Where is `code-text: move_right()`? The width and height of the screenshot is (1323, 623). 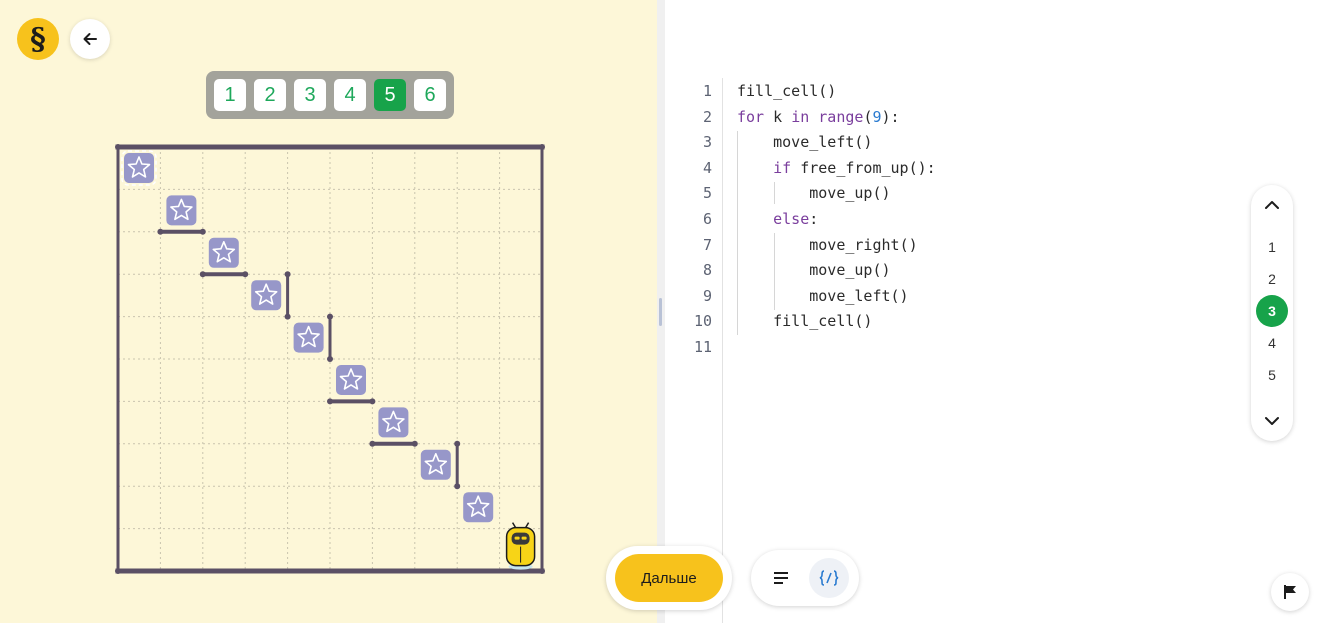 code-text: move_right() is located at coordinates (863, 244).